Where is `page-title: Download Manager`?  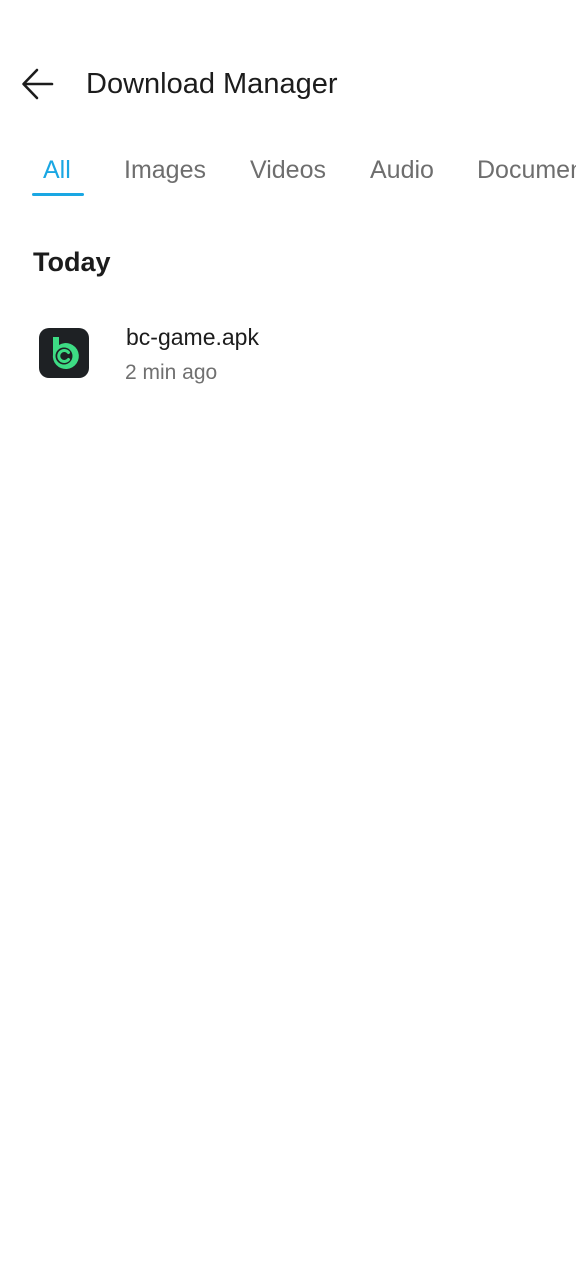
page-title: Download Manager is located at coordinates (212, 84).